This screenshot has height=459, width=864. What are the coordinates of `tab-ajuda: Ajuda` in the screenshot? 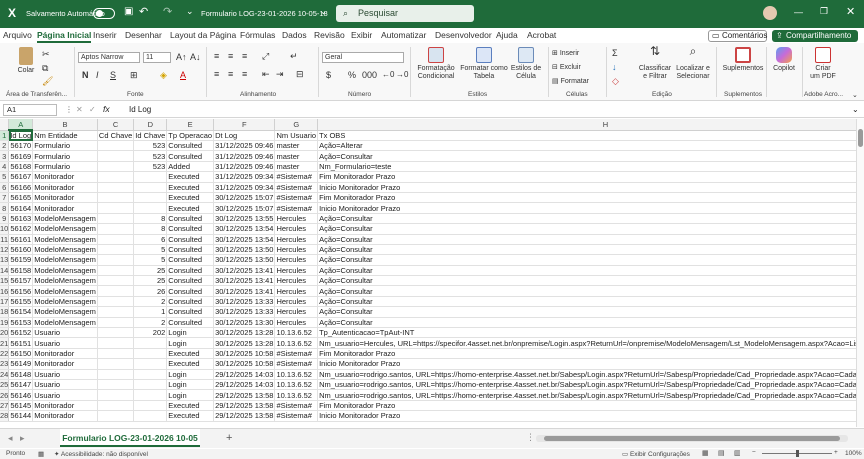 It's located at (507, 35).